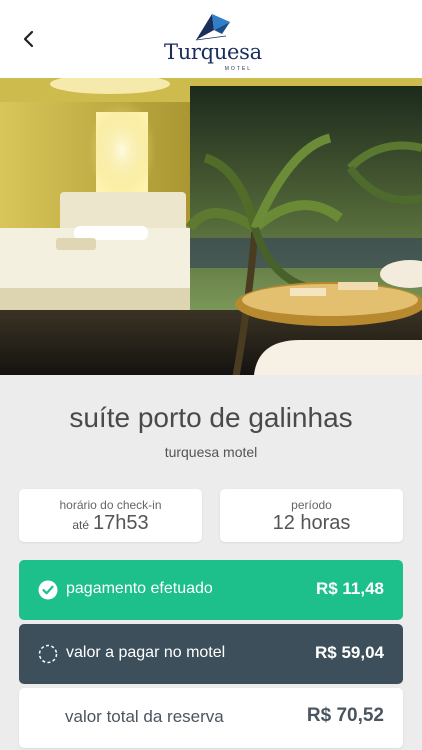 The width and height of the screenshot is (422, 750). What do you see at coordinates (81, 525) in the screenshot?
I see `checkin-prefix: até` at bounding box center [81, 525].